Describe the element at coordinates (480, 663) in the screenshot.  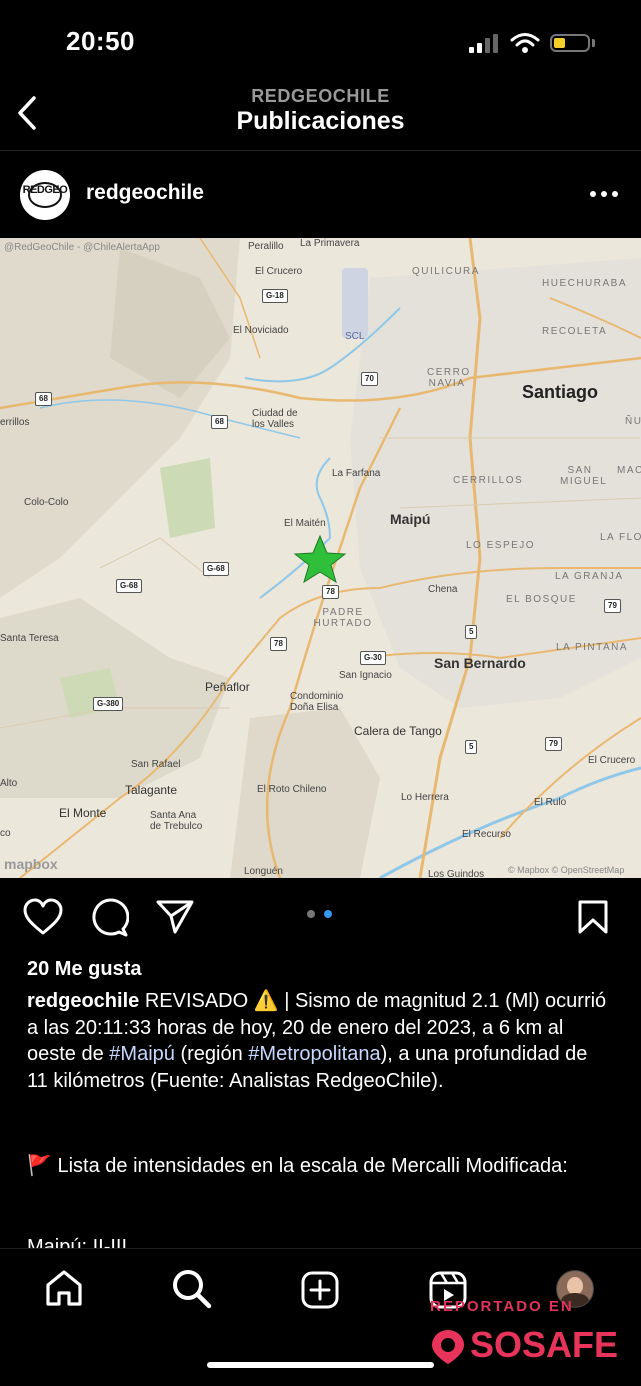
I see `map-label: San Bernardo` at that location.